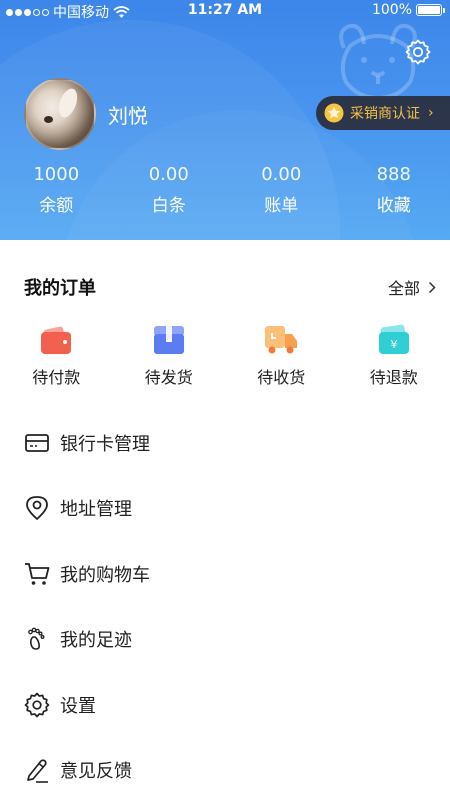 This screenshot has height=800, width=450. I want to click on location-pin-icon, so click(37, 508).